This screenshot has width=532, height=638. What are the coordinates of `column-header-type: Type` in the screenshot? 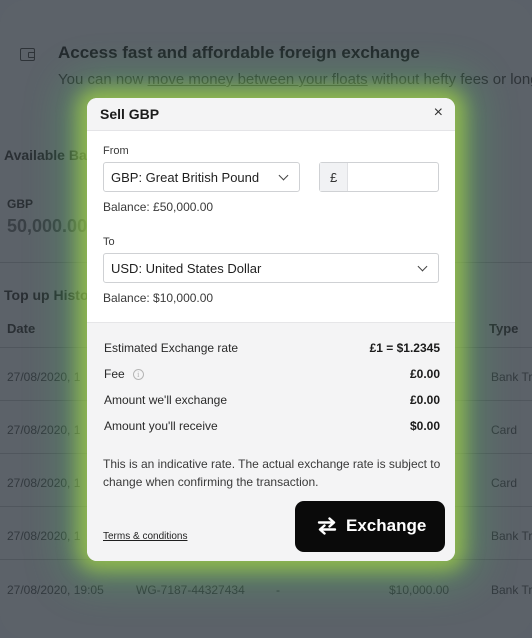 It's located at (504, 328).